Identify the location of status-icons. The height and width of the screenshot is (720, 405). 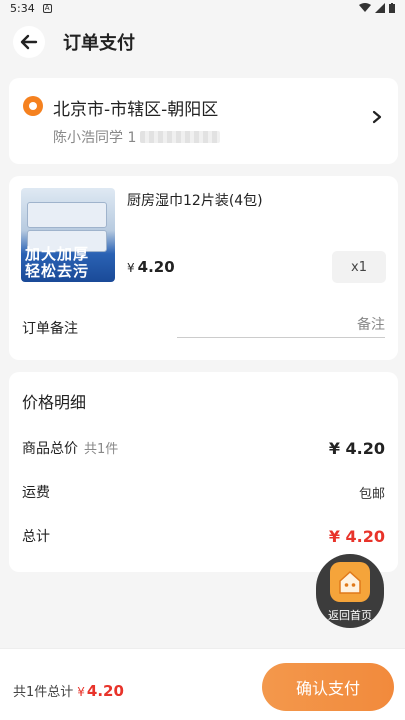
(377, 8).